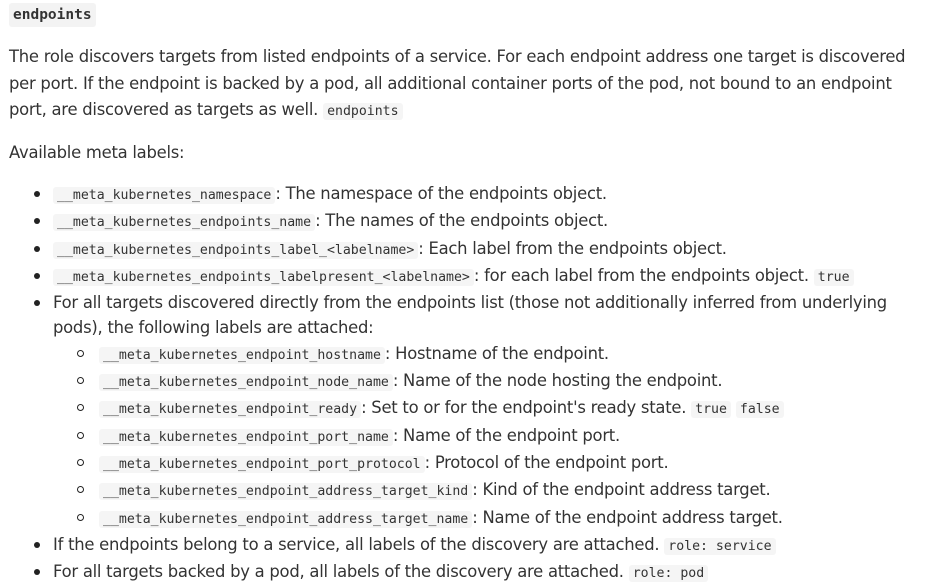 Image resolution: width=937 pixels, height=586 pixels. What do you see at coordinates (242, 355) in the screenshot?
I see `meta-label-code: __meta_kubernetes_endpoint_hostname` at bounding box center [242, 355].